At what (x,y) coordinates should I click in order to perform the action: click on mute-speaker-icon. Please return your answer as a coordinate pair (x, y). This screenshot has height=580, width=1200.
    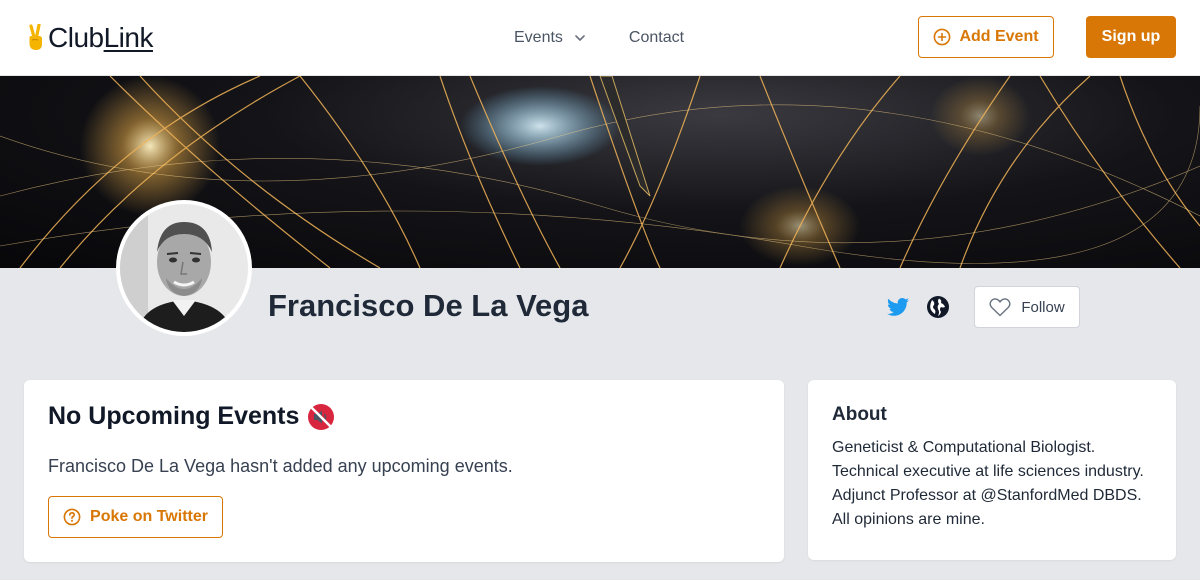
    Looking at the image, I should click on (321, 416).